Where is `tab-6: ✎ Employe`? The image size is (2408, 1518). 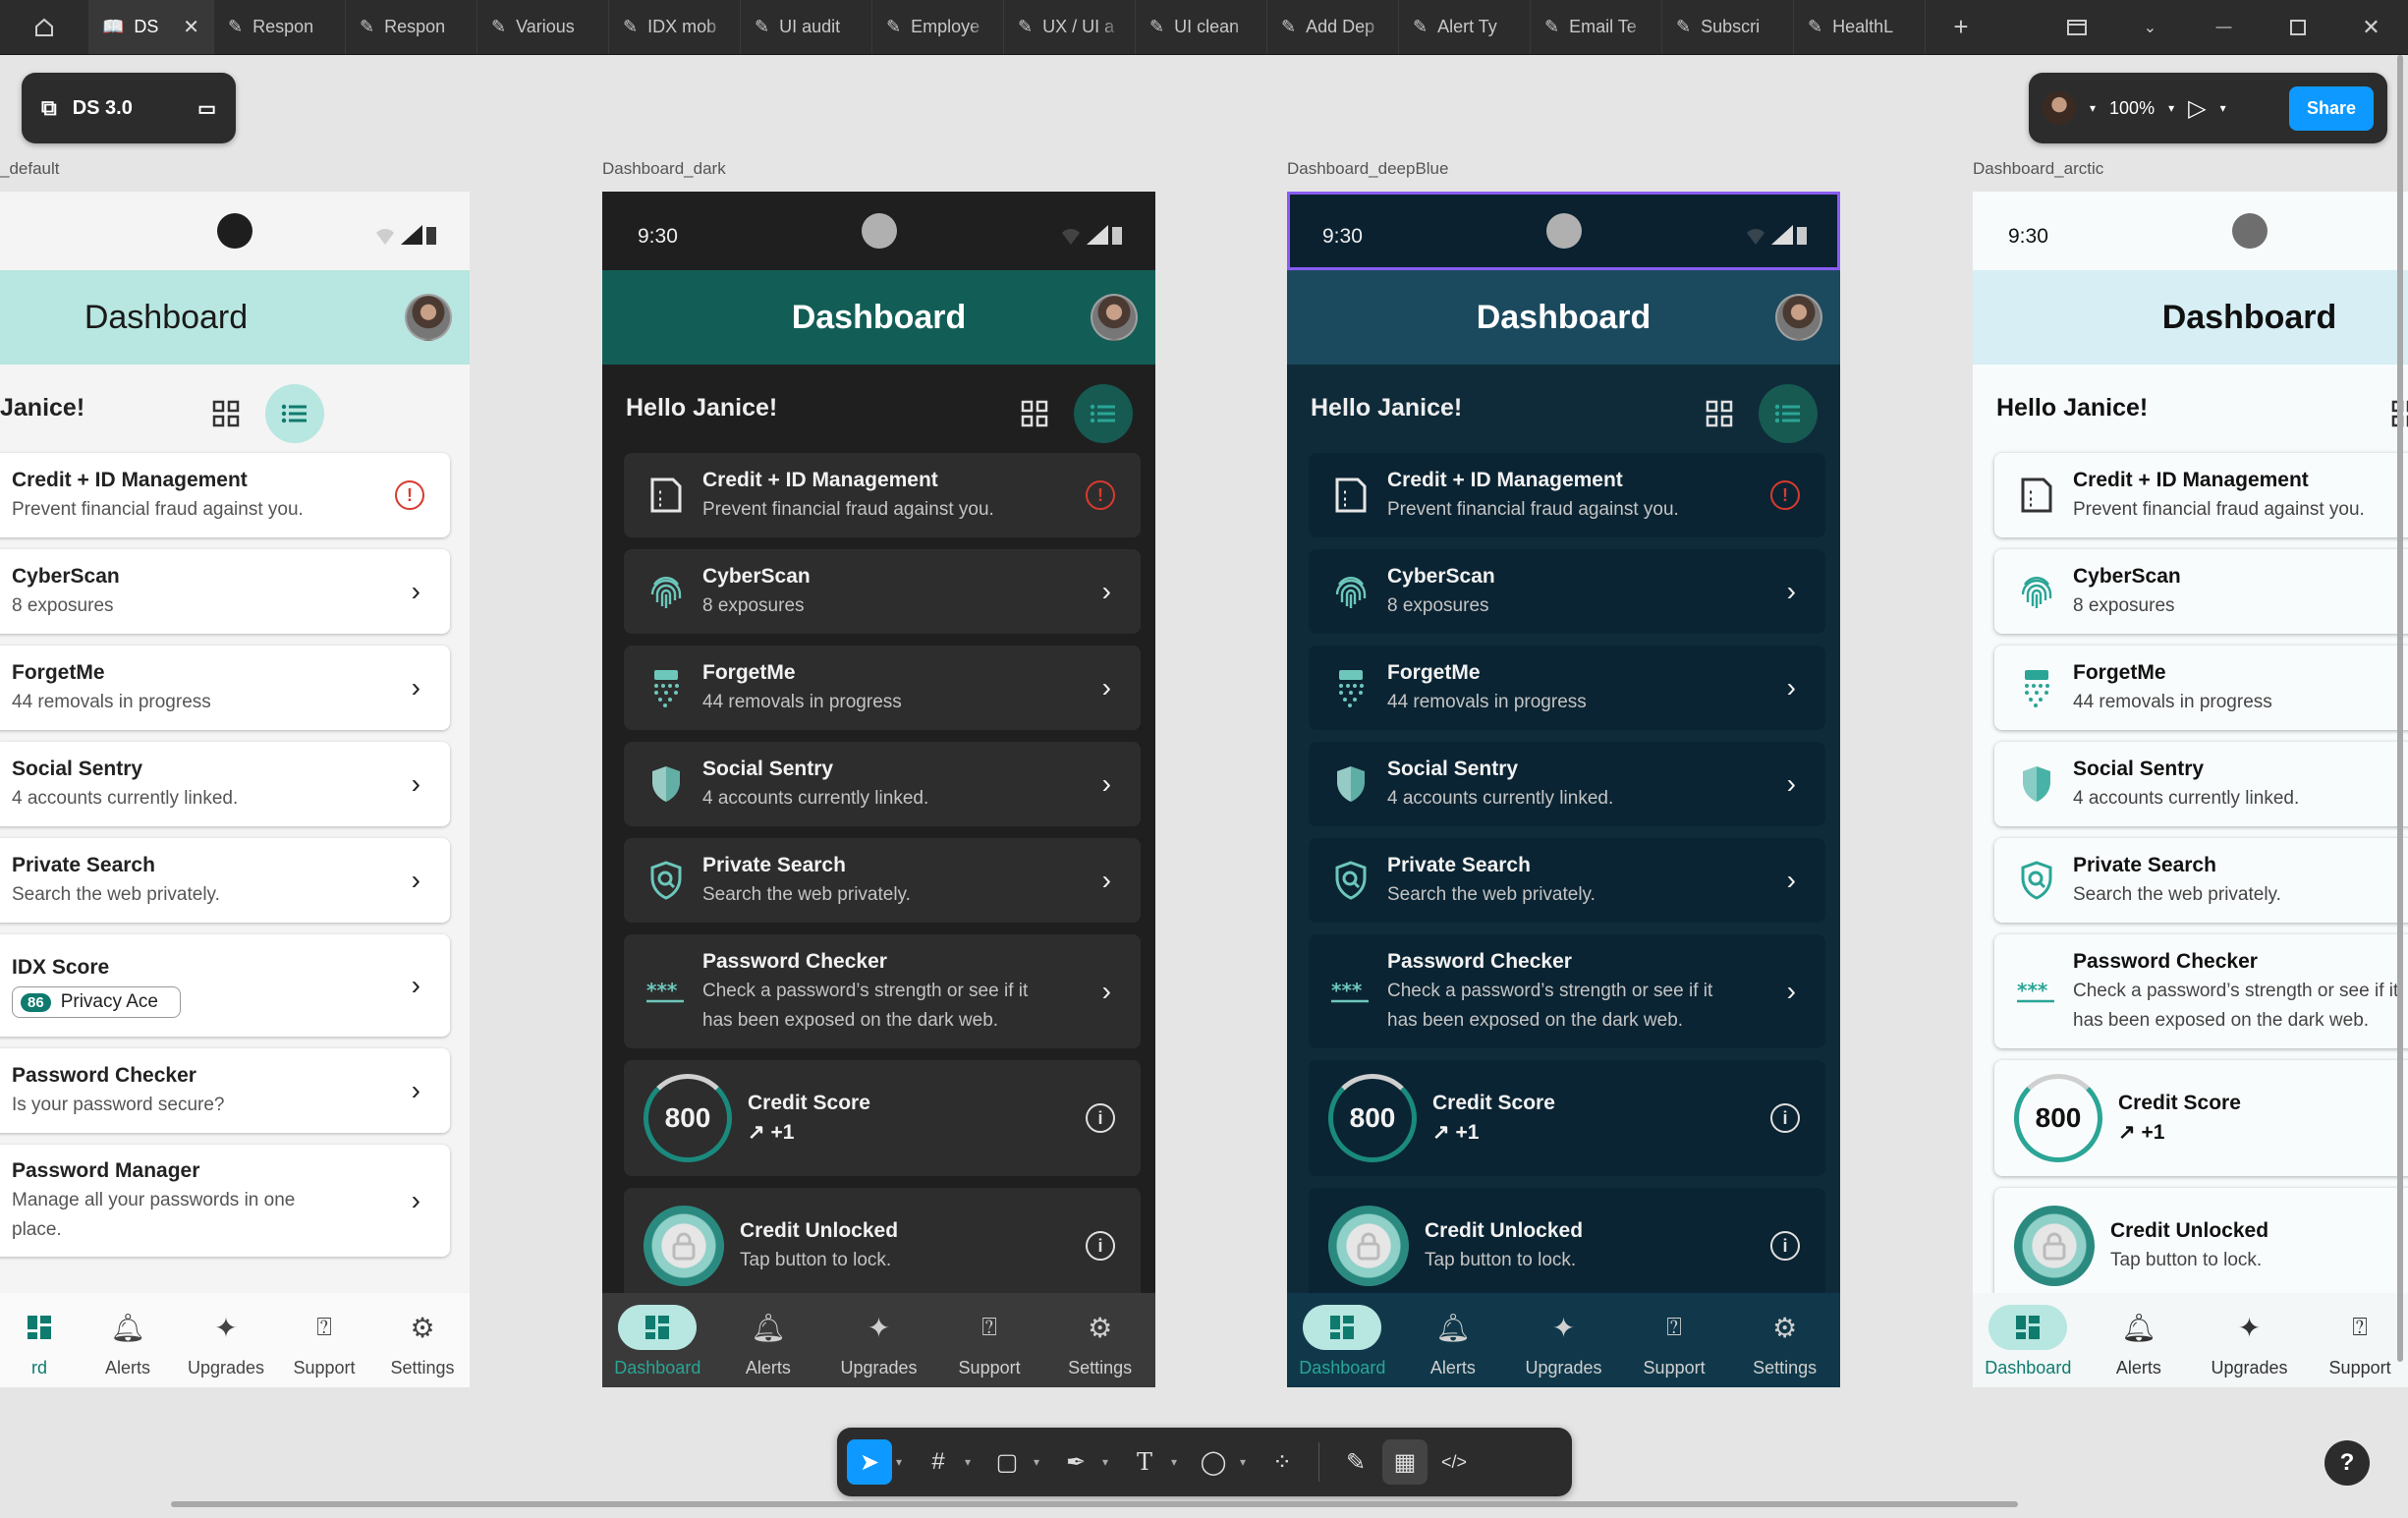
tab-6: ✎ Employe is located at coordinates (938, 27).